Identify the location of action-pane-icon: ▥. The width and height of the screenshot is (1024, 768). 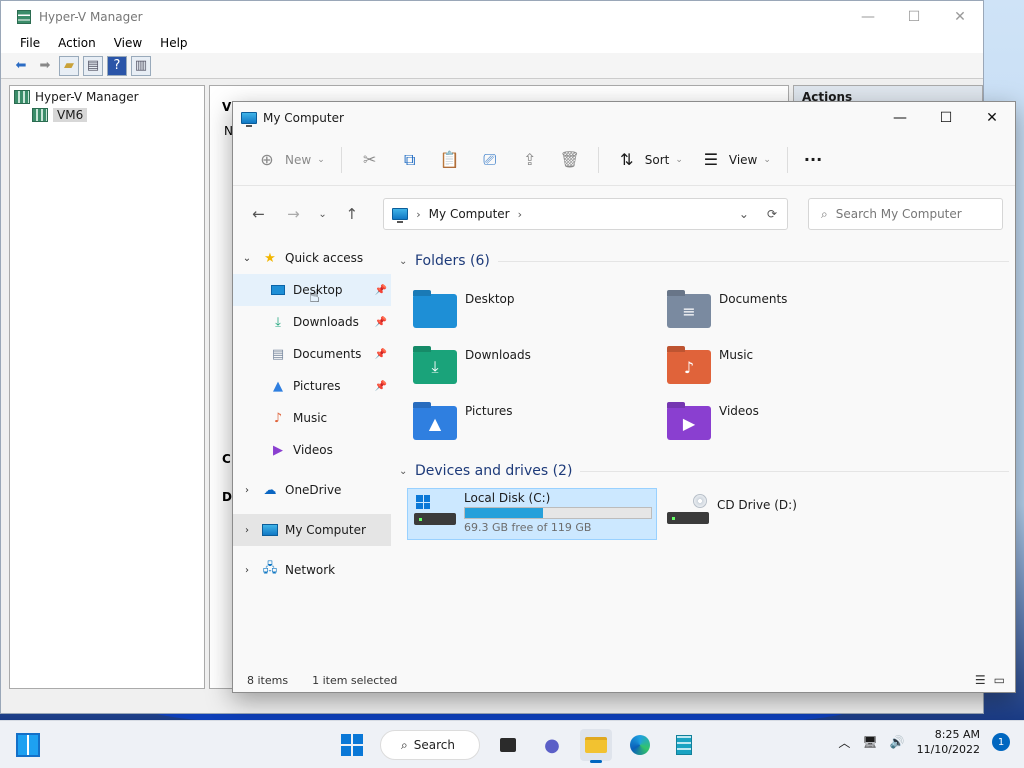
(141, 65).